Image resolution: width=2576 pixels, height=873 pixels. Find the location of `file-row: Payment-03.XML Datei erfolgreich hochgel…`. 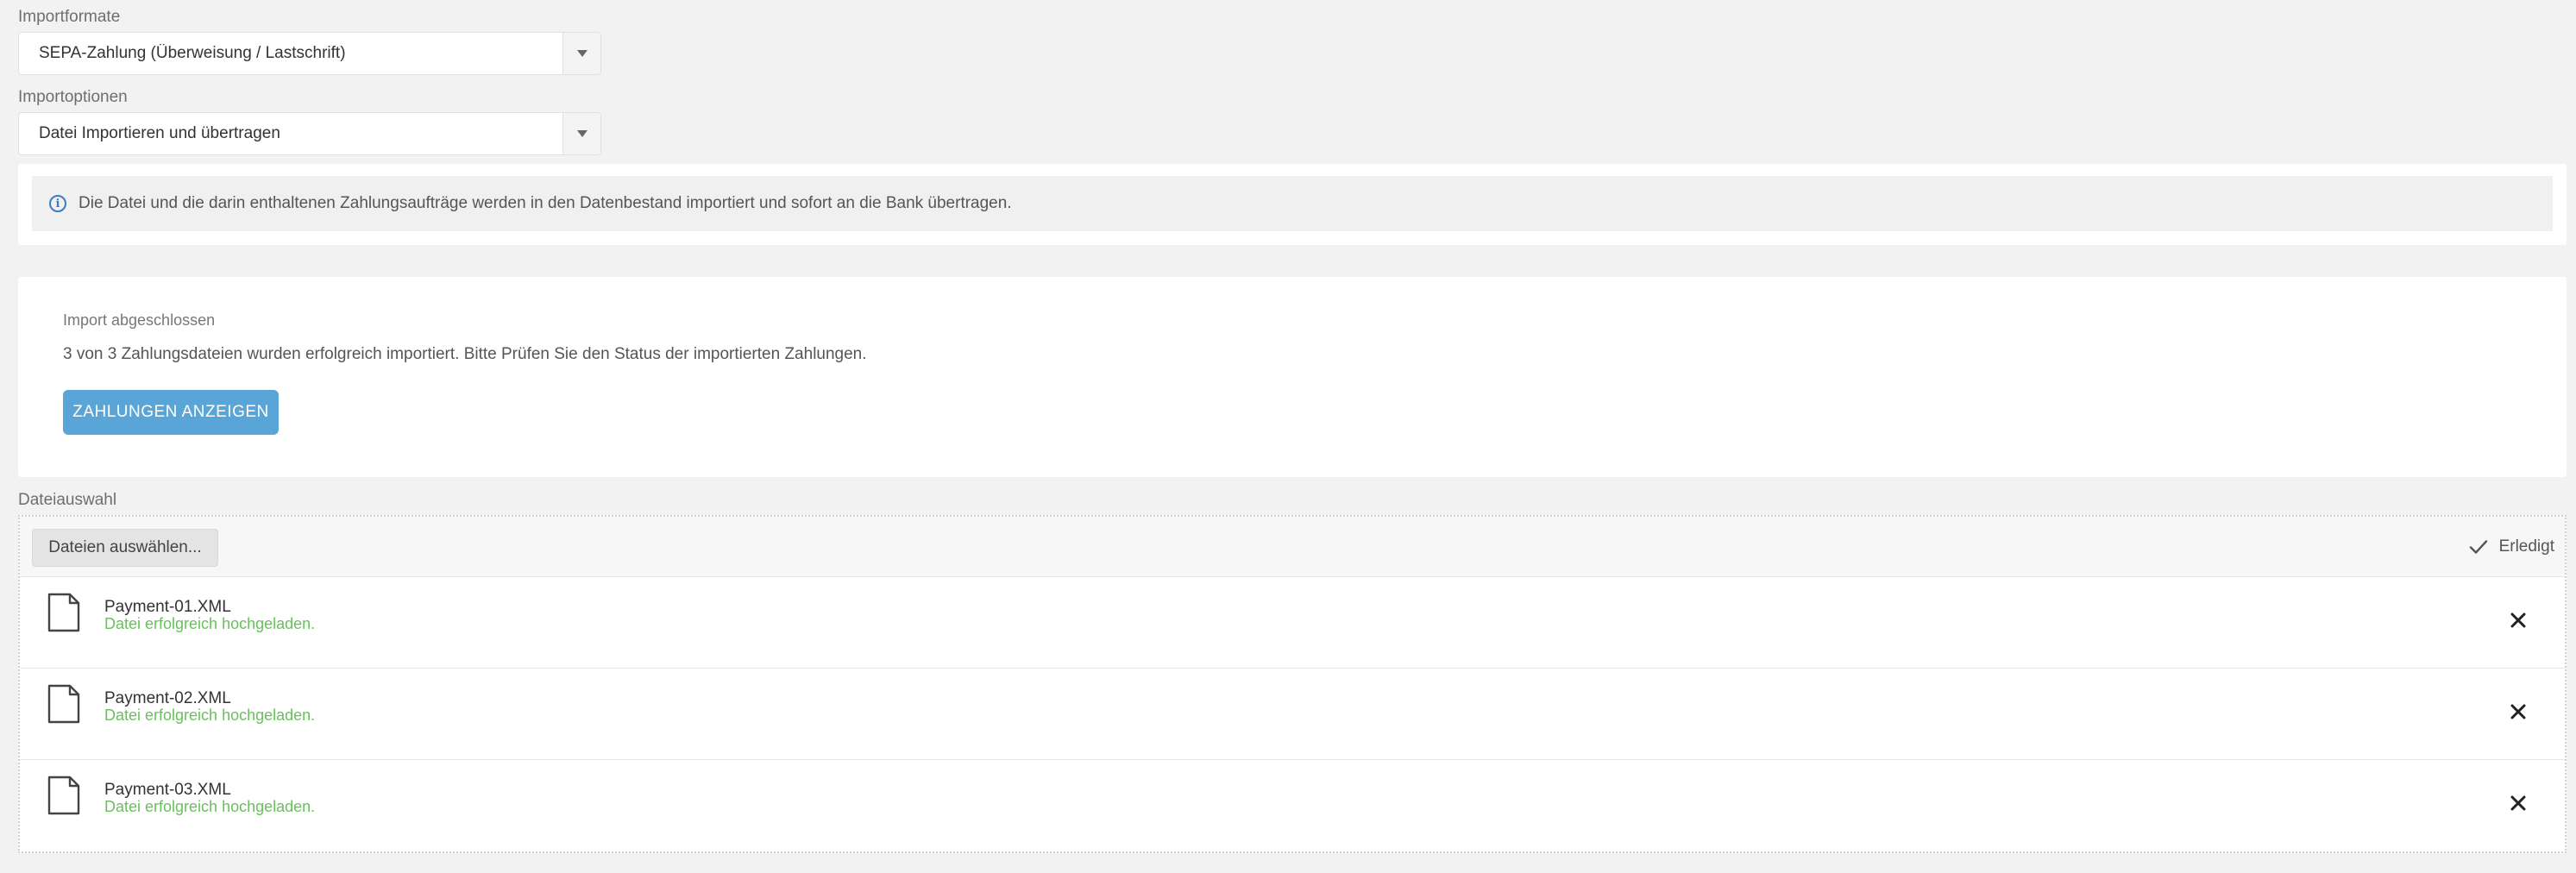

file-row: Payment-03.XML Datei erfolgreich hochgel… is located at coordinates (1292, 805).